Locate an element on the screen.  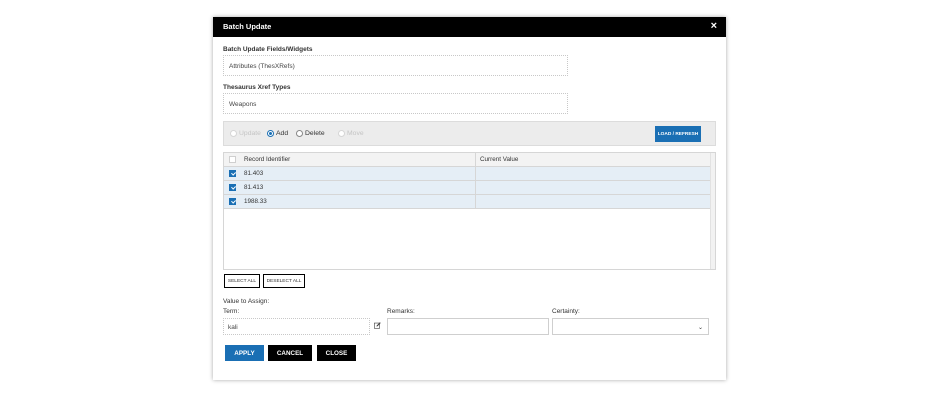
certainty-label: Certainty: is located at coordinates (566, 311).